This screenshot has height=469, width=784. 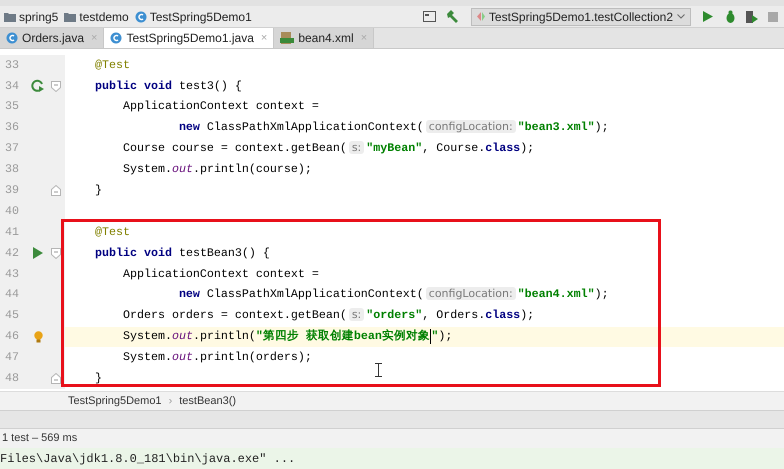 What do you see at coordinates (12, 232) in the screenshot?
I see `line-number: 41` at bounding box center [12, 232].